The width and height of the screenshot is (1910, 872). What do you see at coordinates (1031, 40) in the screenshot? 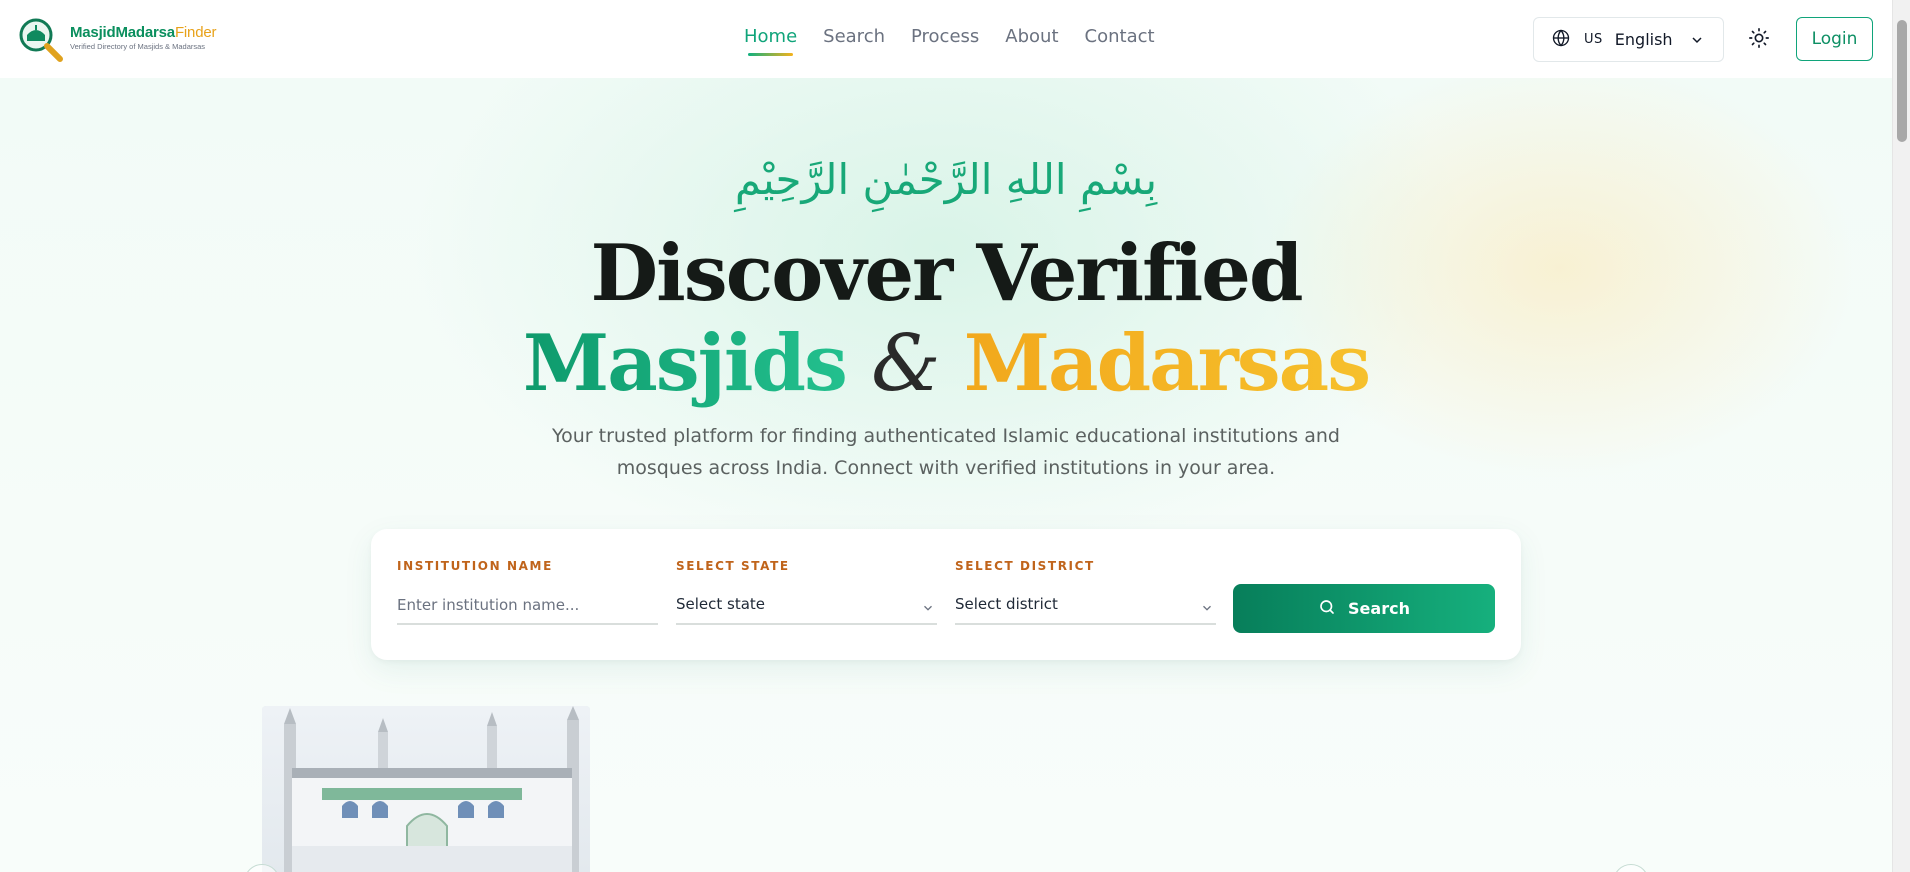
I see `nav-about: About` at bounding box center [1031, 40].